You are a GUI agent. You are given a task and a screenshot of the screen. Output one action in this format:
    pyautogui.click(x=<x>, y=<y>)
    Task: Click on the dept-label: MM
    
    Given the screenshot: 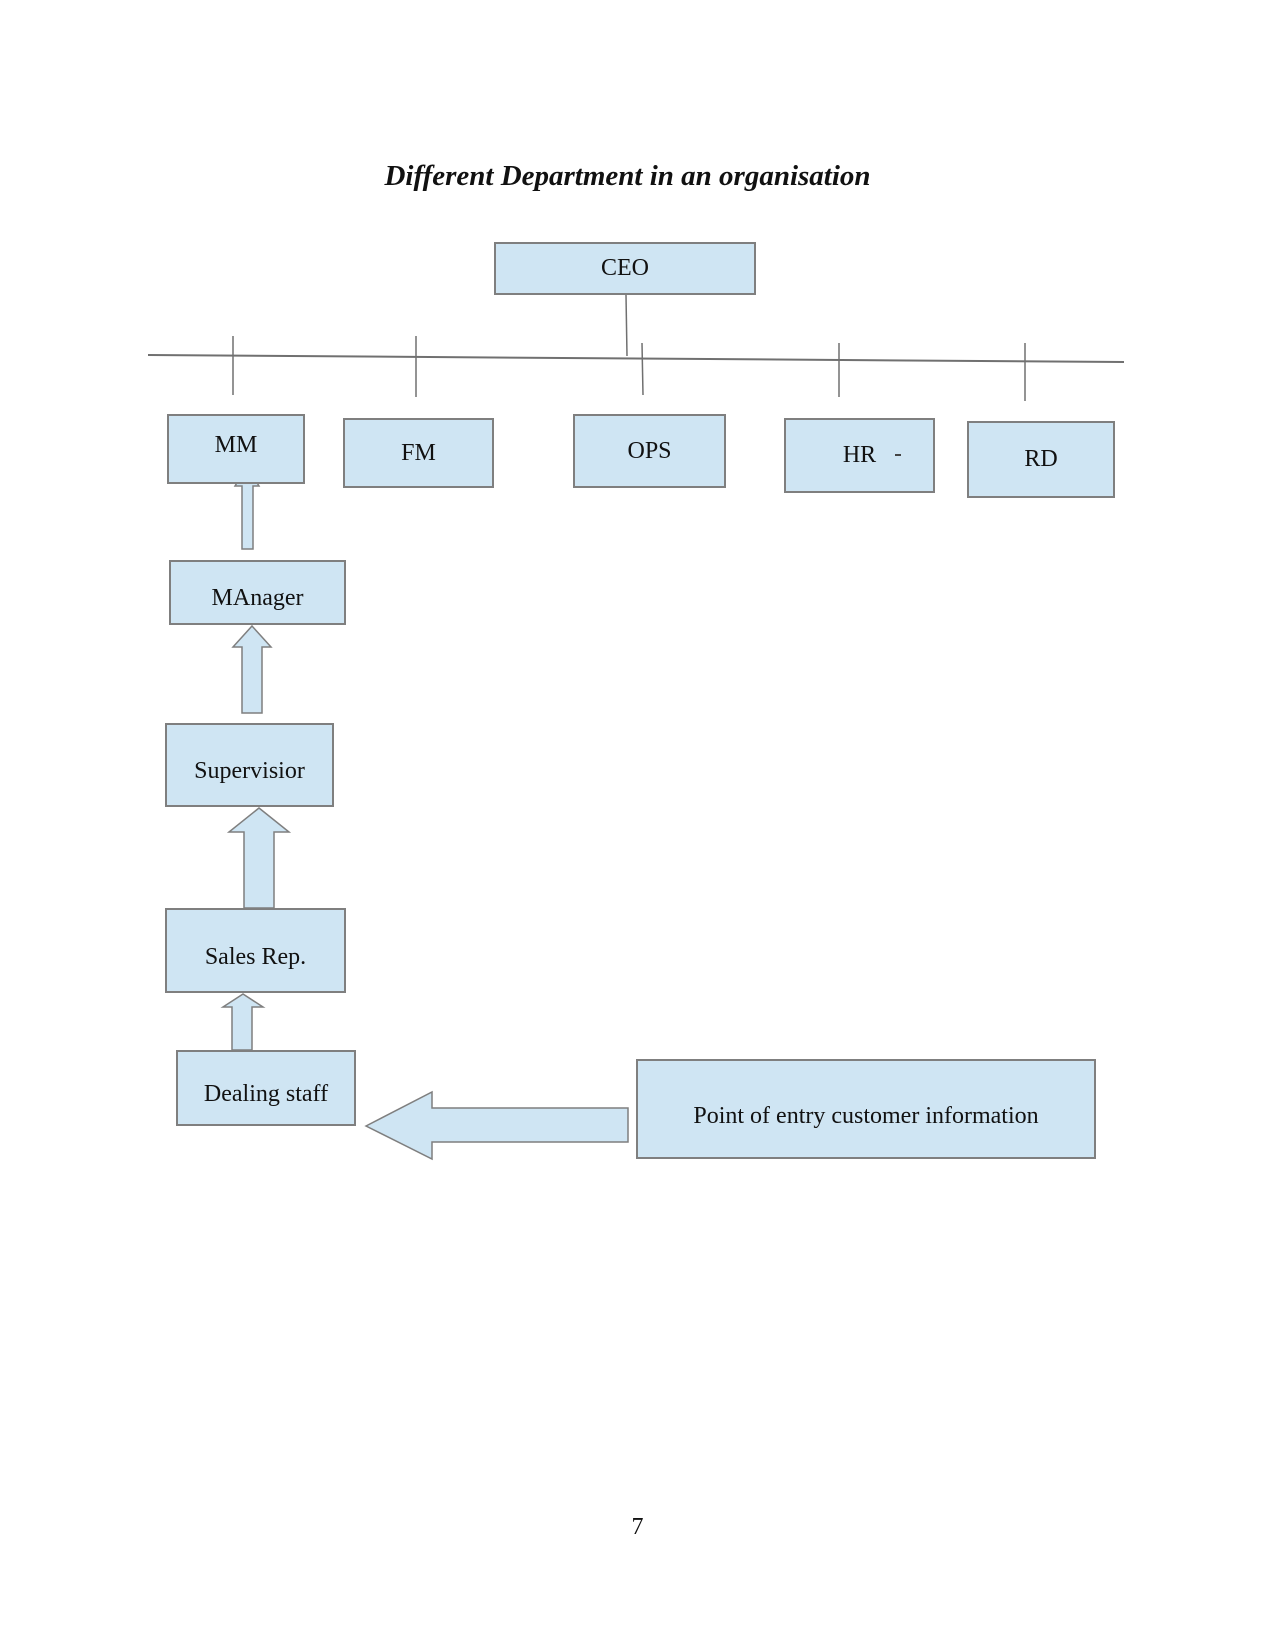 What is the action you would take?
    pyautogui.click(x=236, y=444)
    